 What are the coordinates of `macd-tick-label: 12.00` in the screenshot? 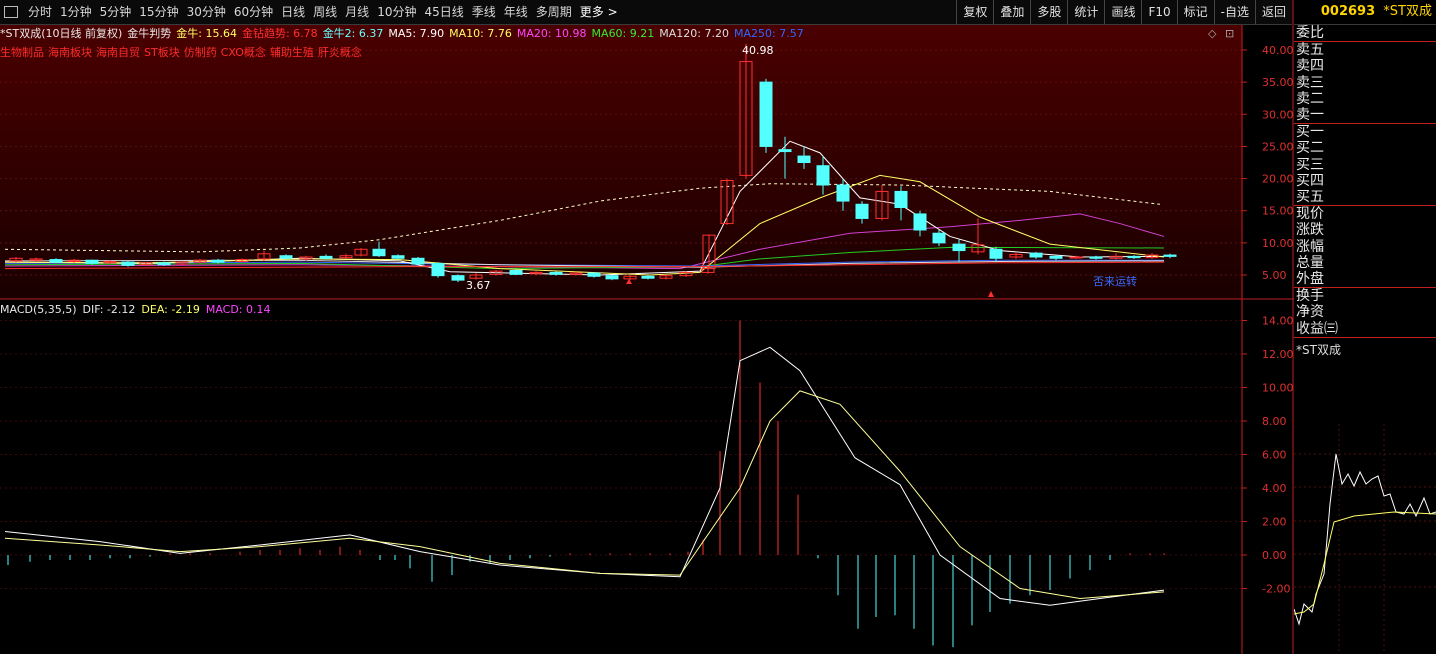 It's located at (1278, 354).